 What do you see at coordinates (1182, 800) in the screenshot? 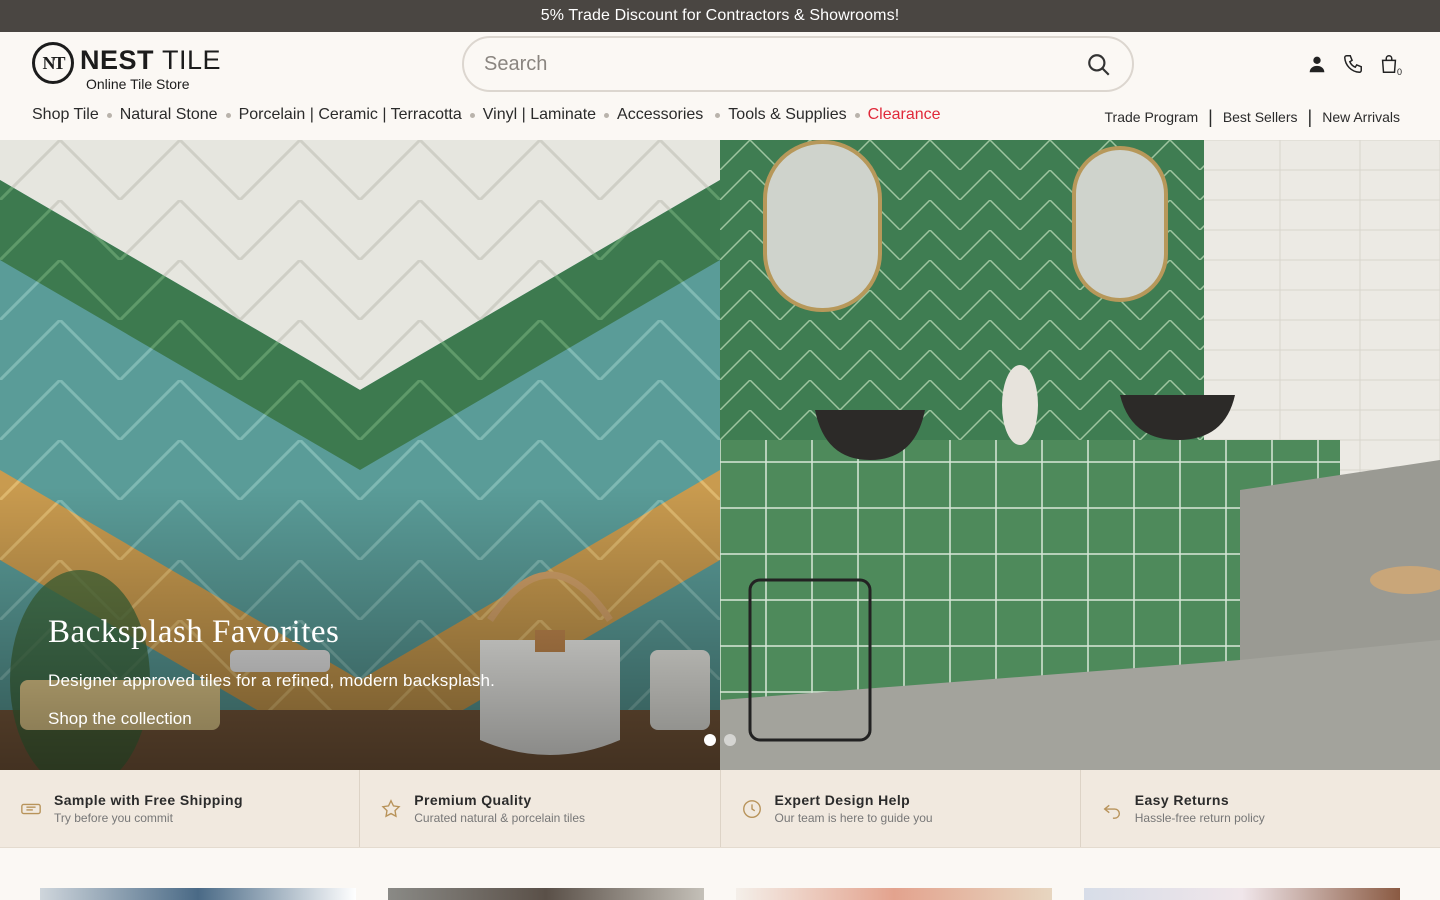
I see `feature-title: Easy Returns` at bounding box center [1182, 800].